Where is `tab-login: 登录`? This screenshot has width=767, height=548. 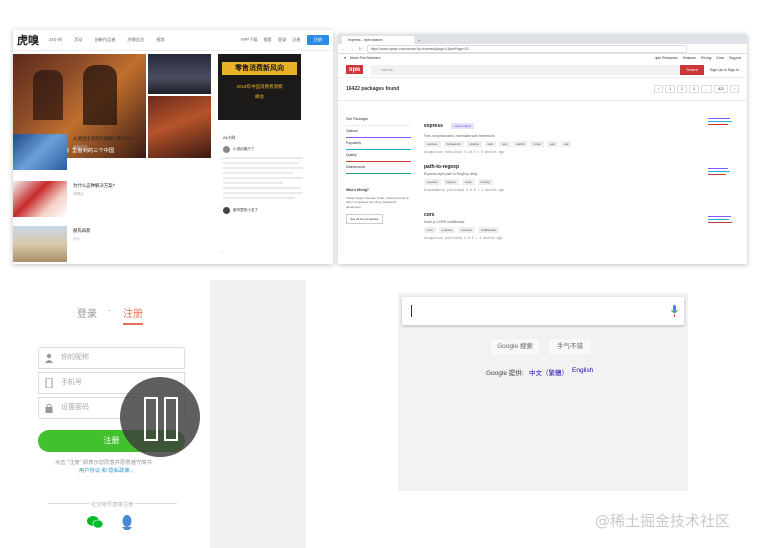
tab-login: 登录 is located at coordinates (87, 312).